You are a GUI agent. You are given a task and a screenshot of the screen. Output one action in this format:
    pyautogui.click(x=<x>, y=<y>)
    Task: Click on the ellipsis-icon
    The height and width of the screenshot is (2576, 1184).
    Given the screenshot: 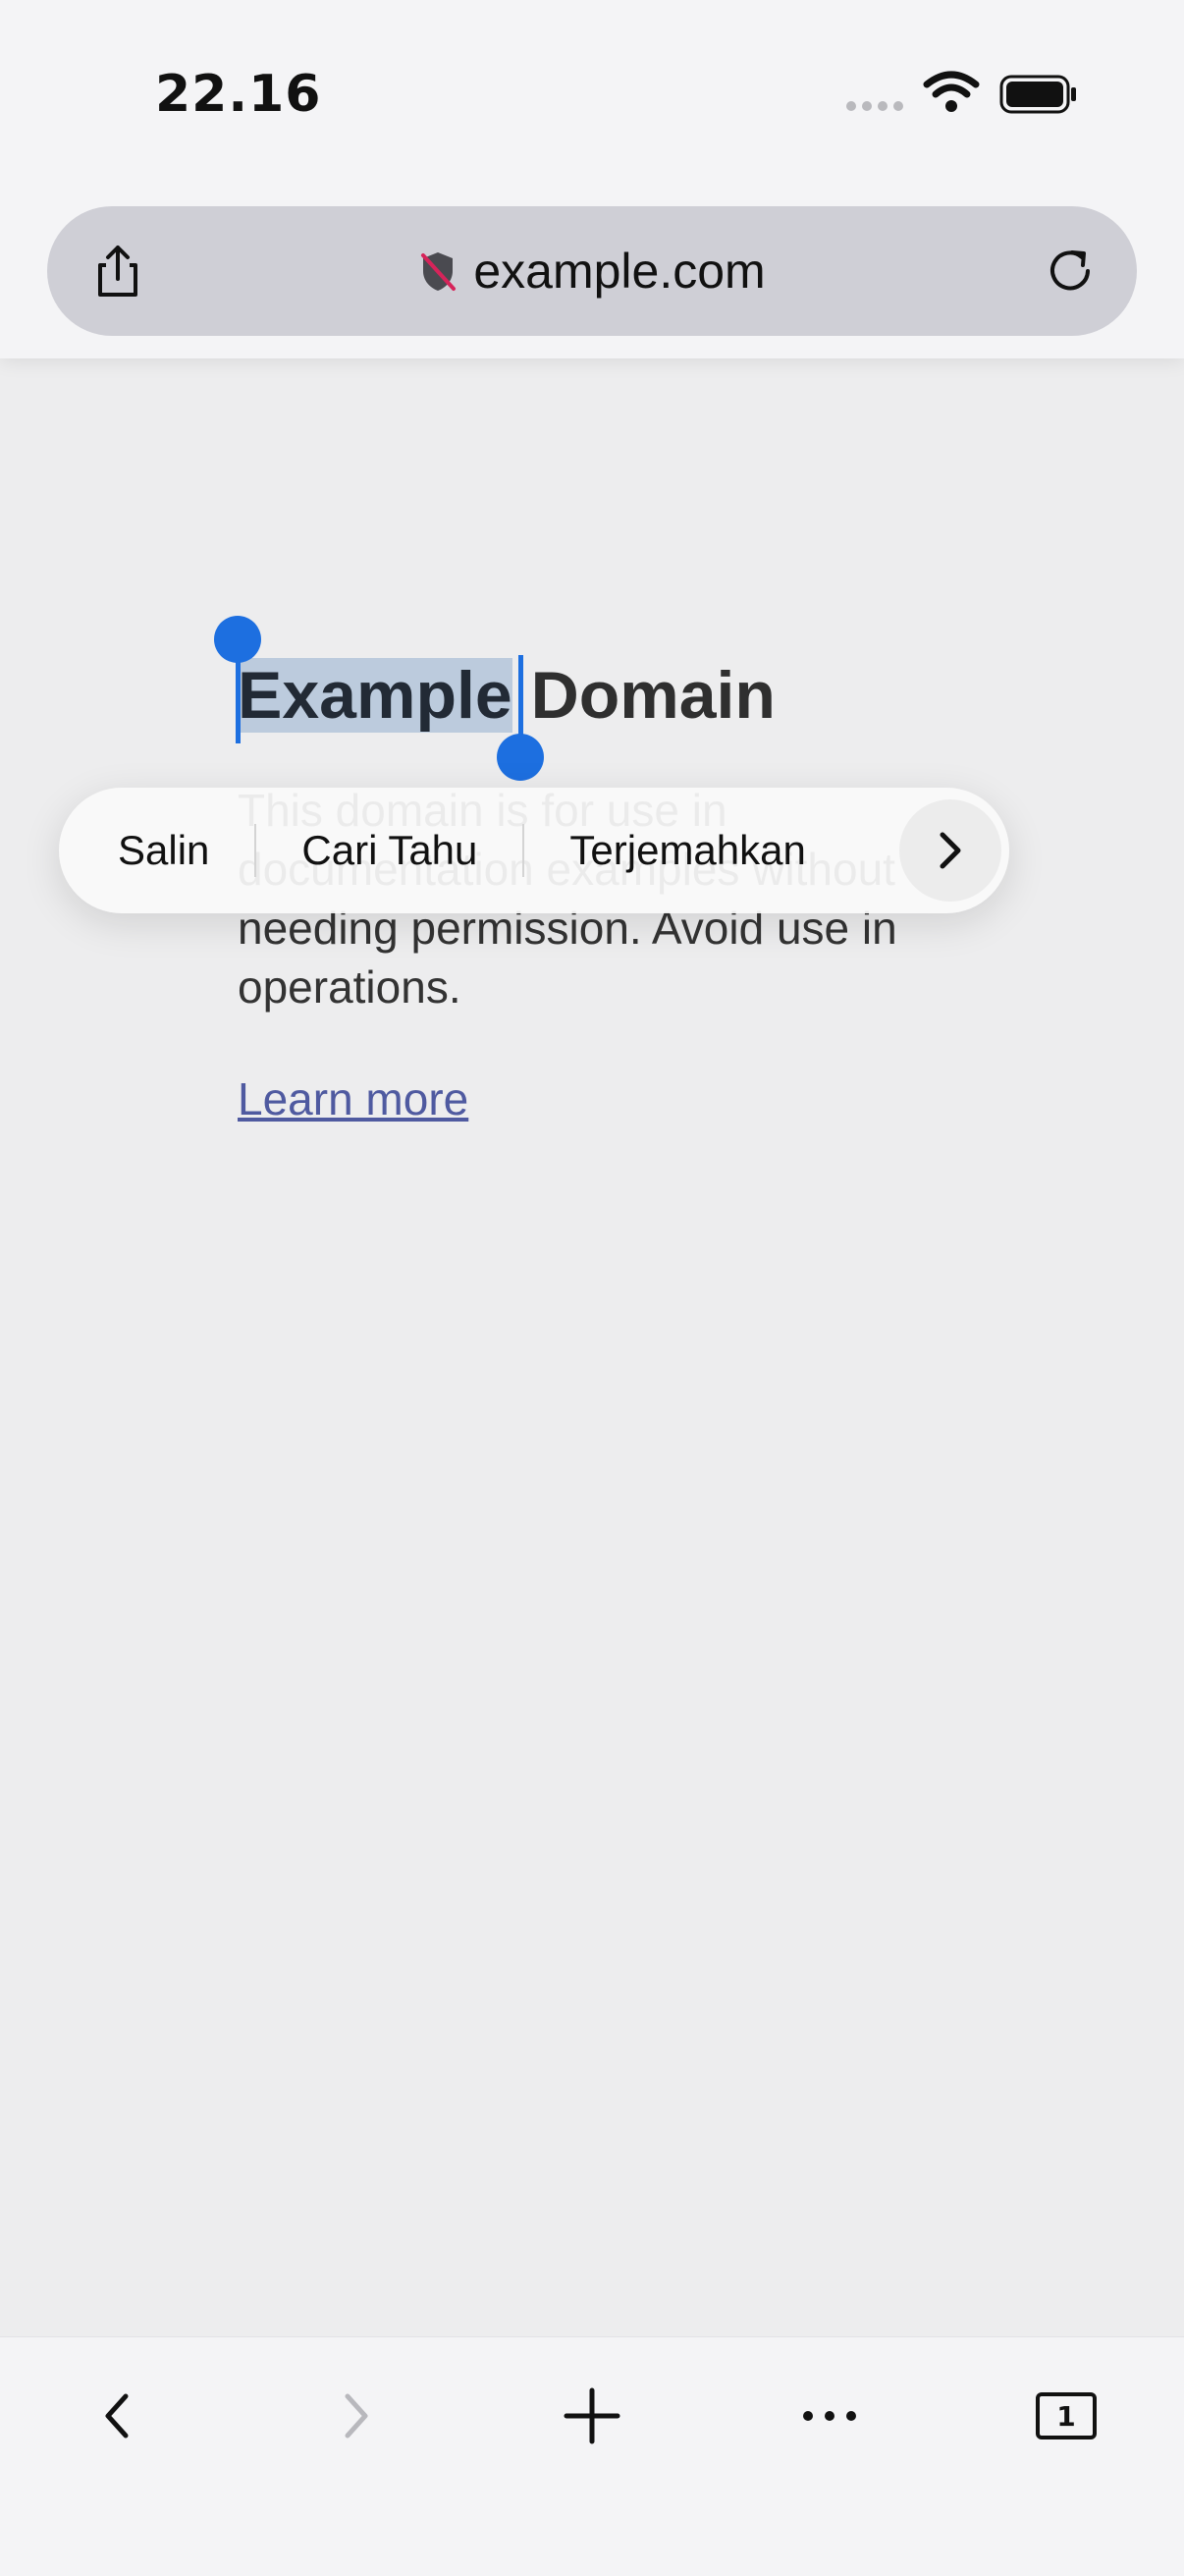 What is the action you would take?
    pyautogui.click(x=829, y=2416)
    